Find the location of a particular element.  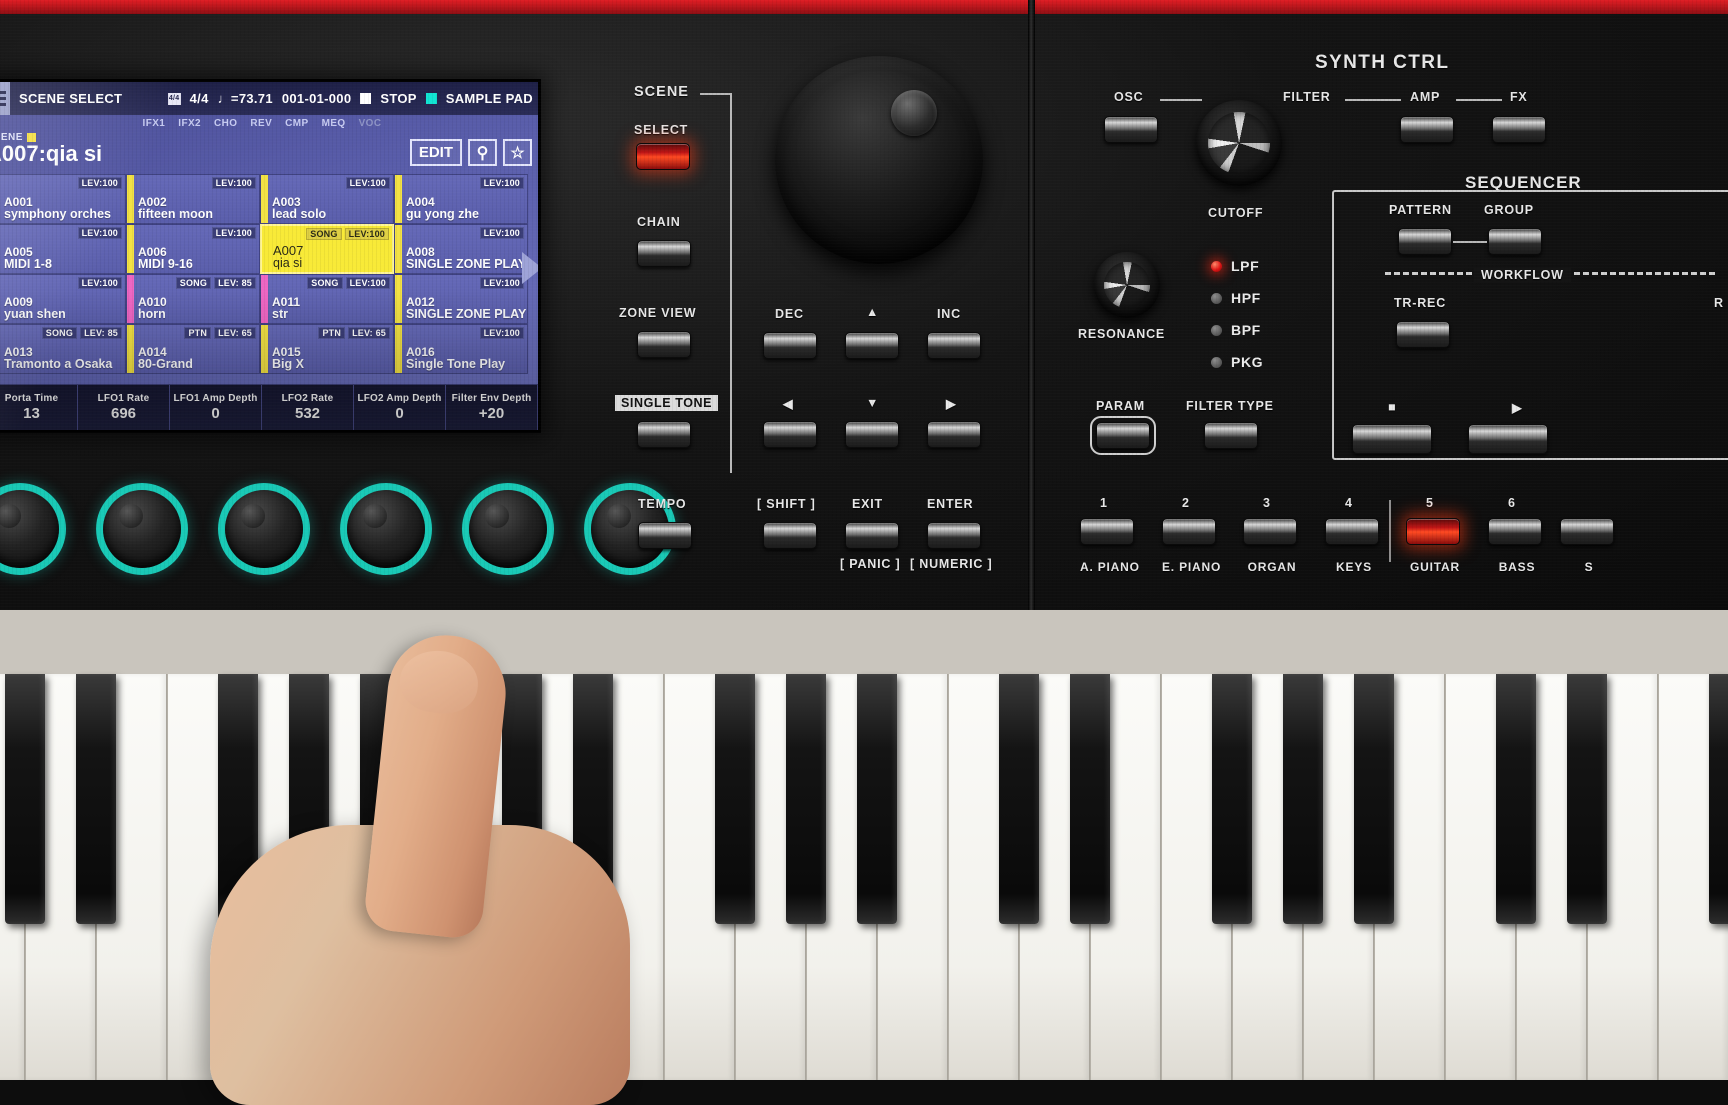

cursor-right-button is located at coordinates (954, 434).